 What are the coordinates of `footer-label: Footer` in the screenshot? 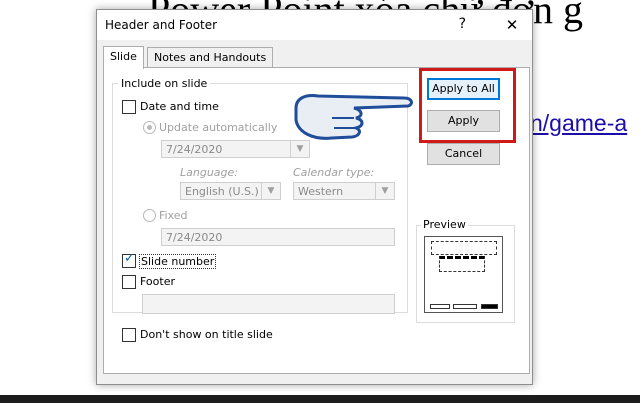 It's located at (157, 281).